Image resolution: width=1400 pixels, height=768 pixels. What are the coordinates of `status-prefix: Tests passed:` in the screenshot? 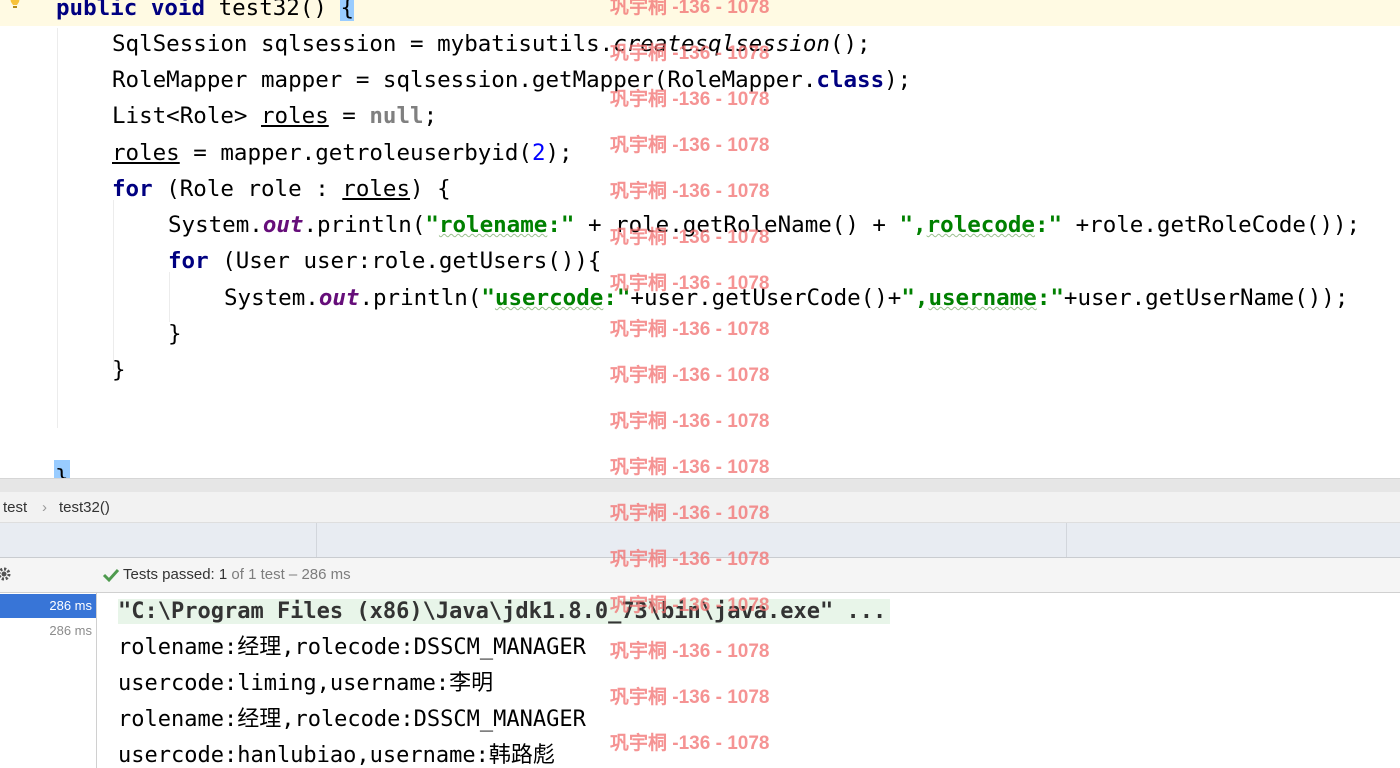 It's located at (171, 574).